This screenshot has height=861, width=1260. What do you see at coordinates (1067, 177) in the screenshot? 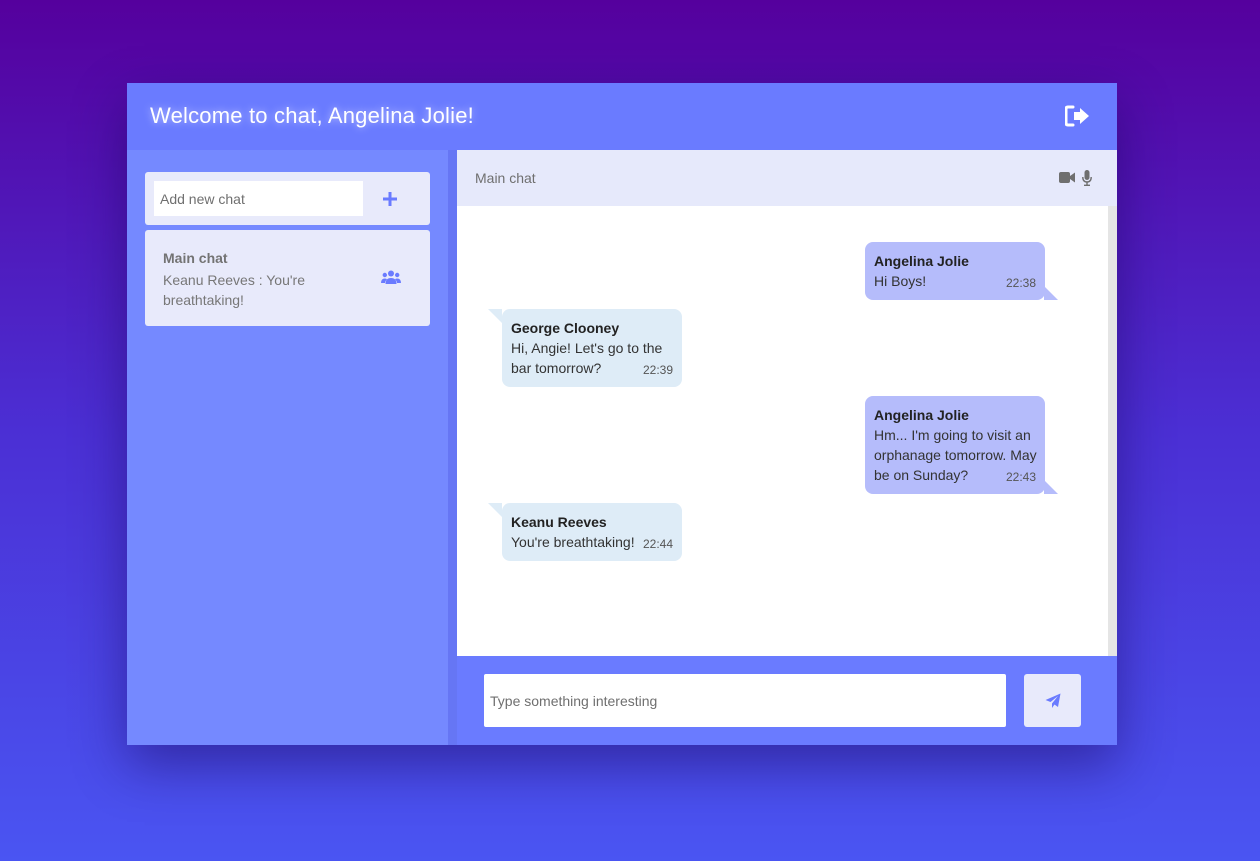
I see `video-camera-icon` at bounding box center [1067, 177].